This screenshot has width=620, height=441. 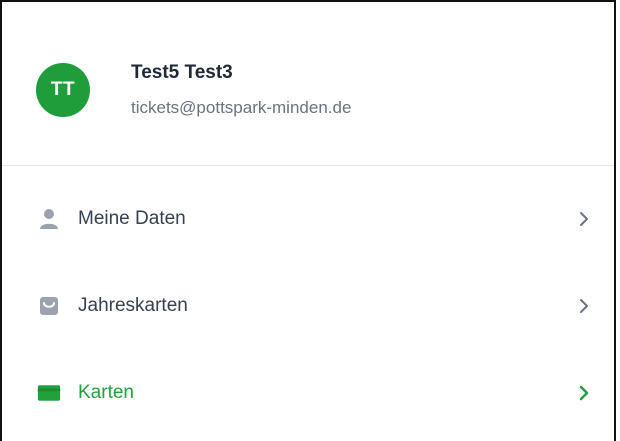 I want to click on user-icon, so click(x=49, y=219).